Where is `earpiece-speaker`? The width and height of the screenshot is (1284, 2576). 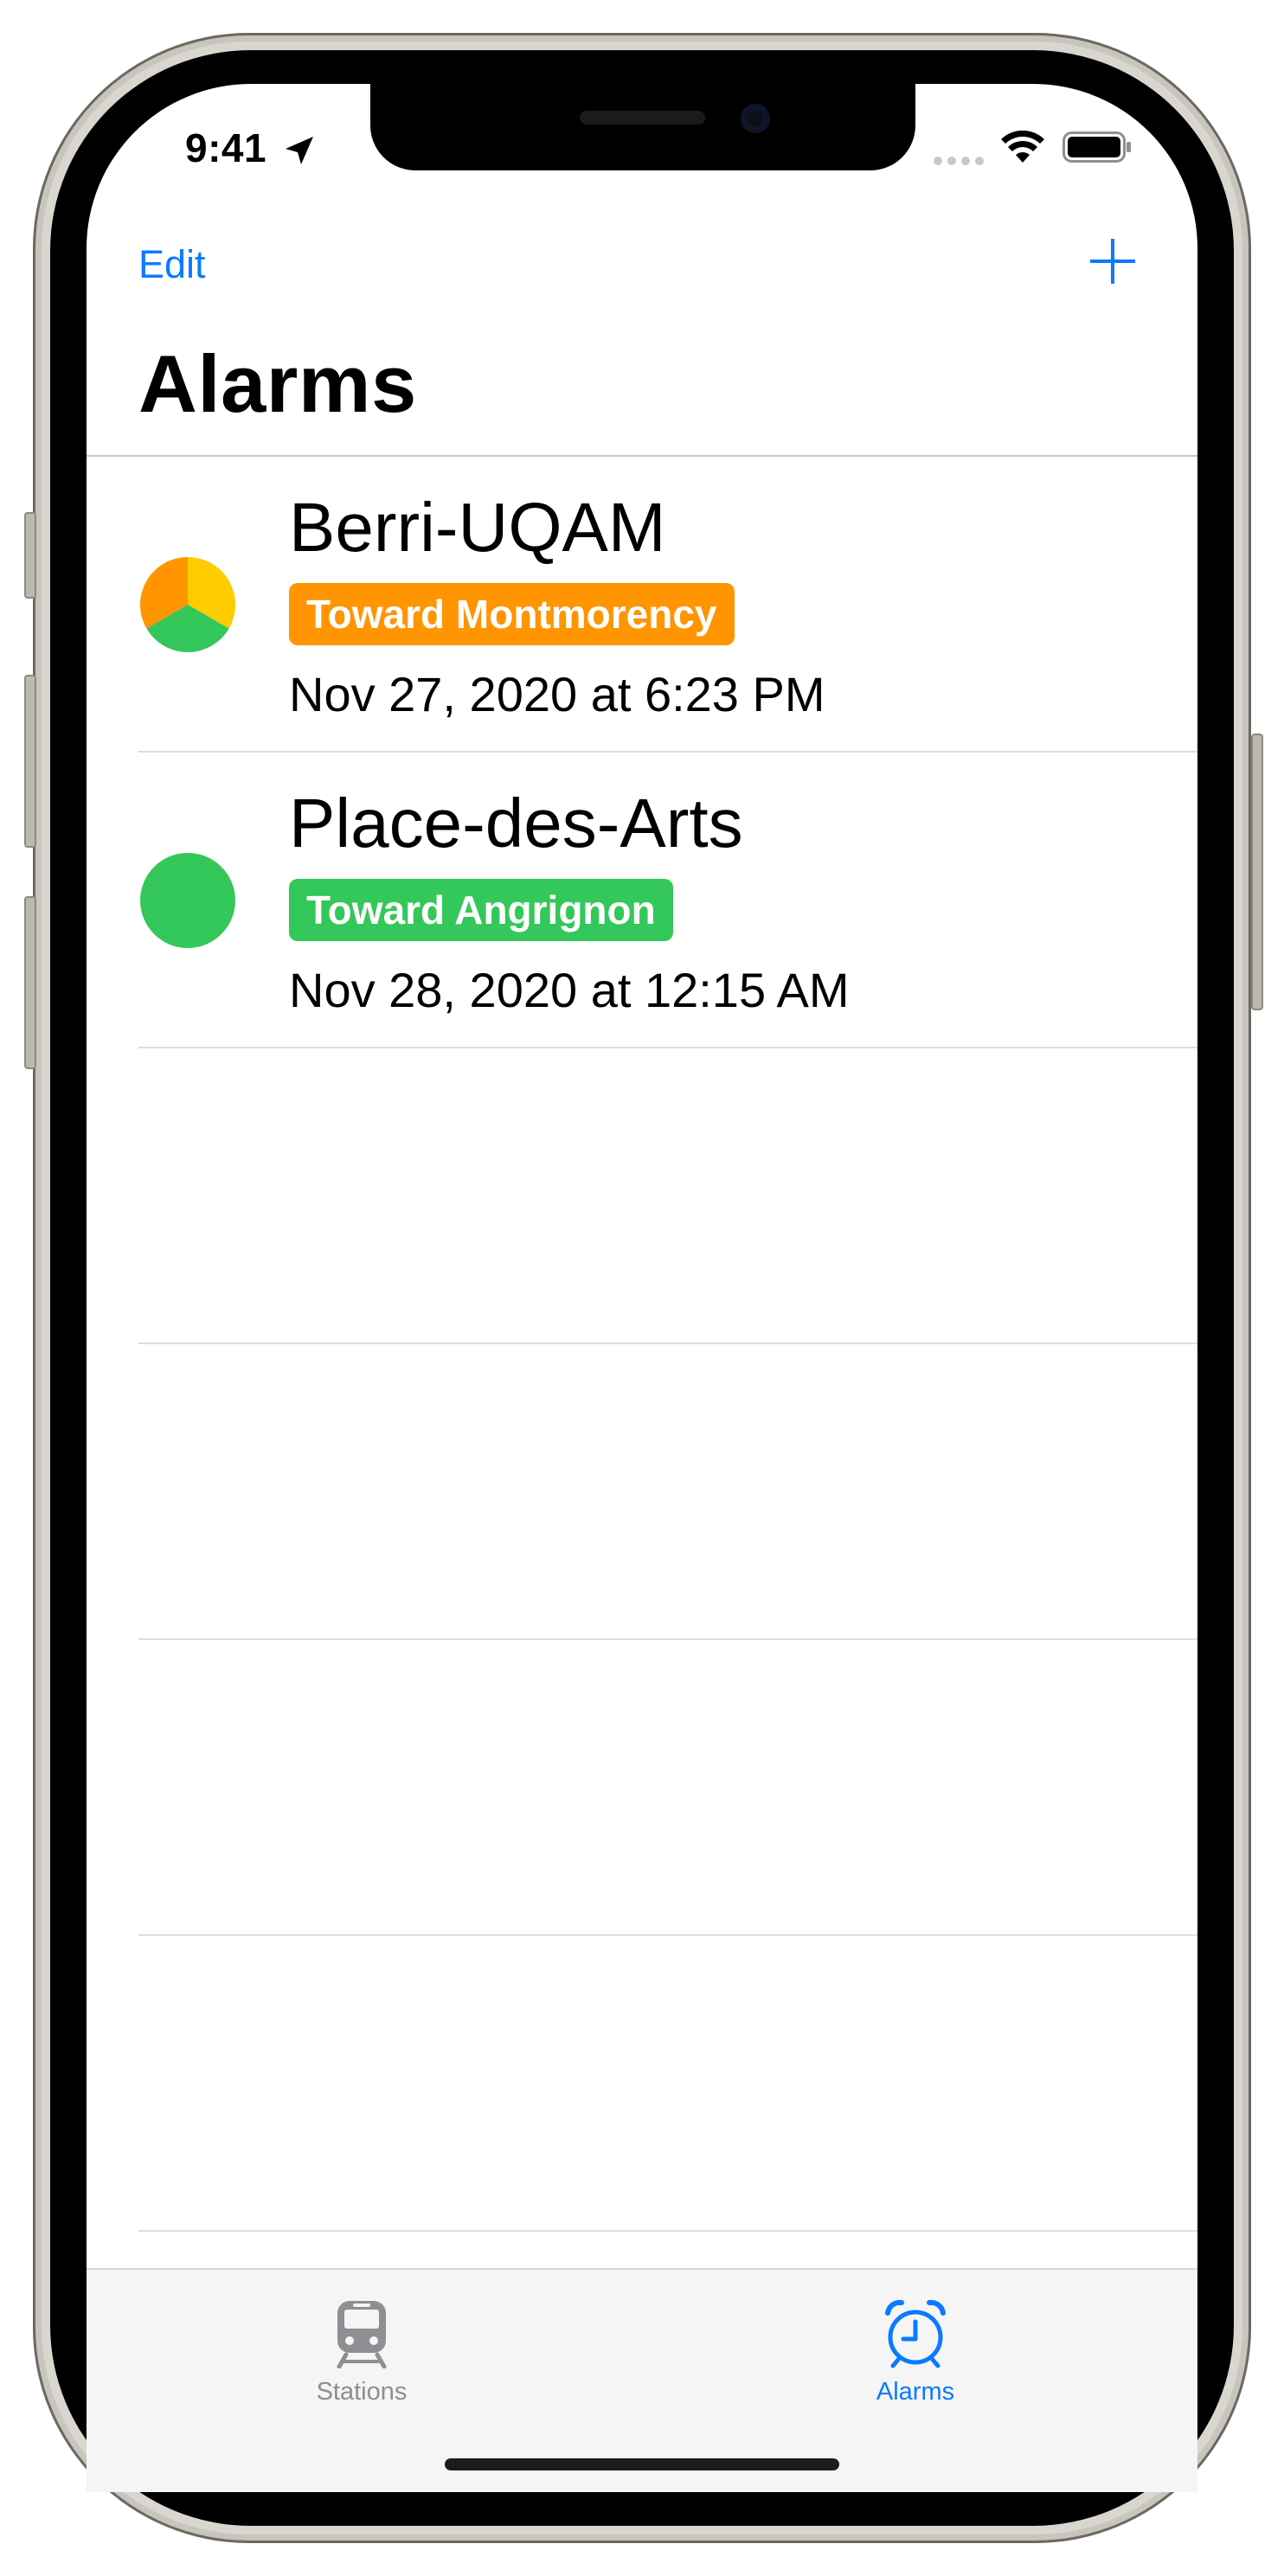
earpiece-speaker is located at coordinates (642, 118).